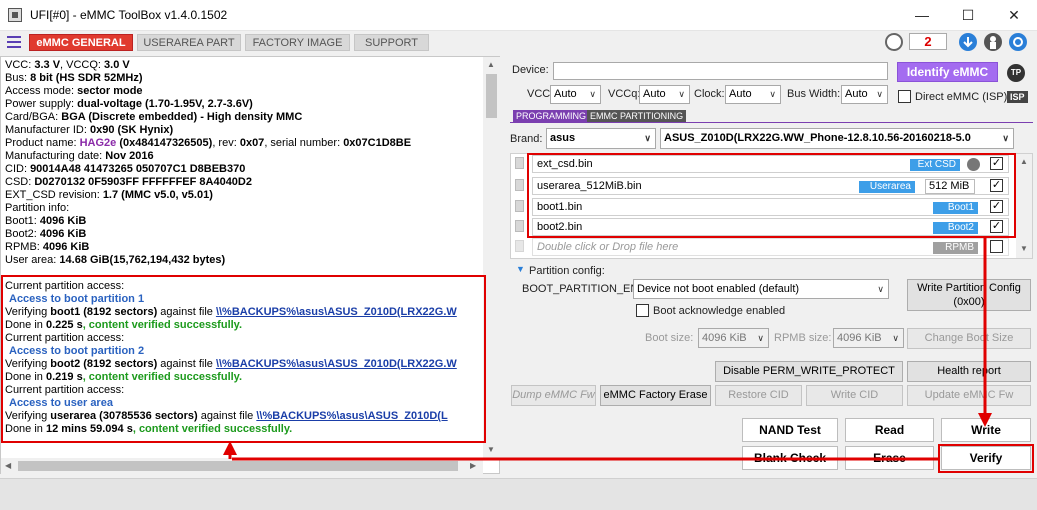 Image resolution: width=1037 pixels, height=510 pixels. What do you see at coordinates (518, 494) in the screenshot?
I see `status-bar` at bounding box center [518, 494].